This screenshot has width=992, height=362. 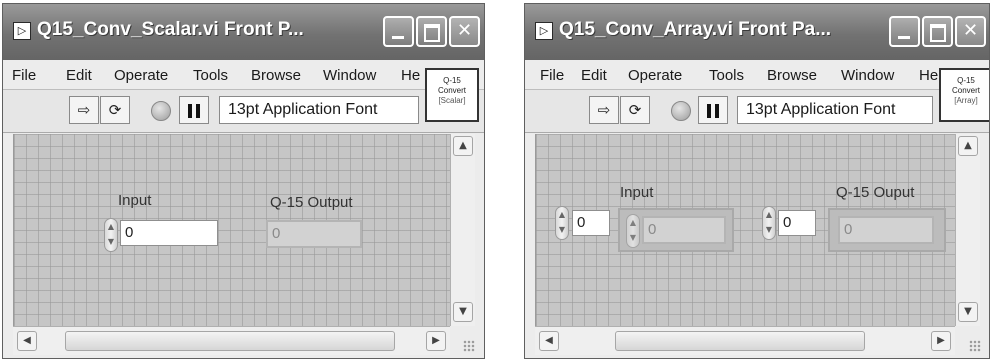 I want to click on output-index-increment-decrement: ▲ ▼, so click(x=769, y=223).